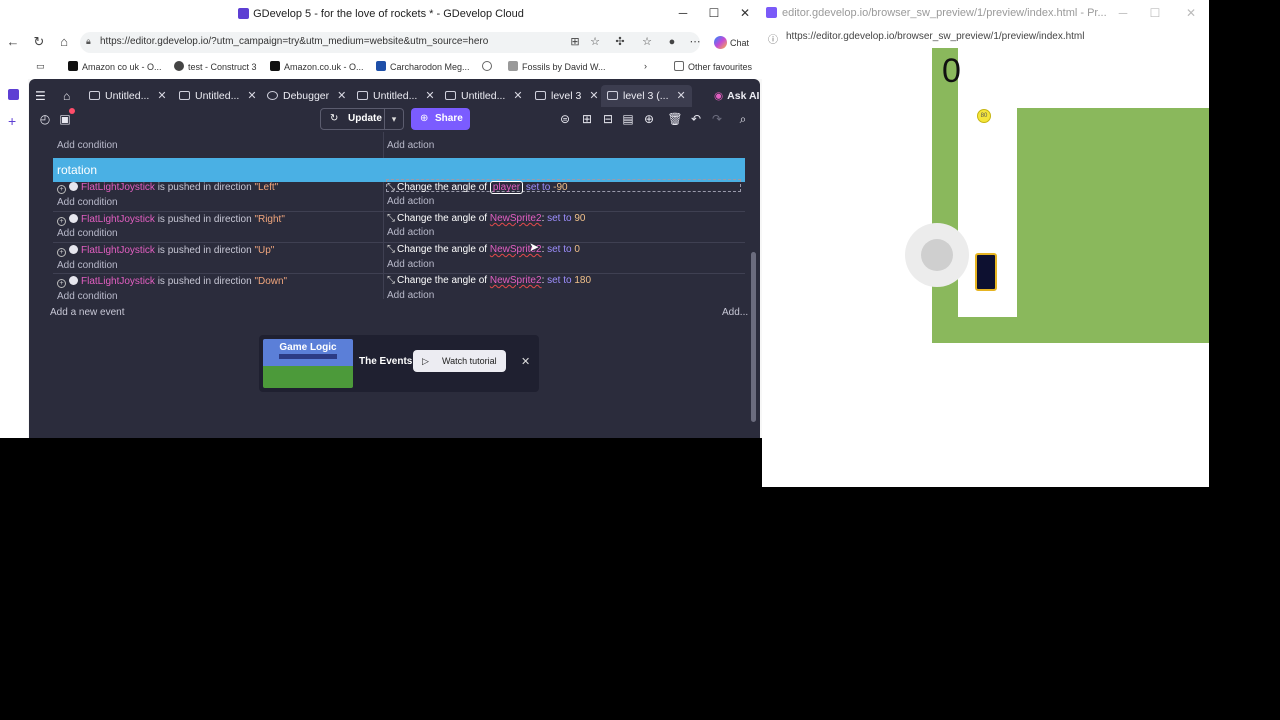 This screenshot has height=720, width=1280. Describe the element at coordinates (399, 363) in the screenshot. I see `tutorial-card: Game Logic The Events ▷ Watch tutorial ✕` at that location.